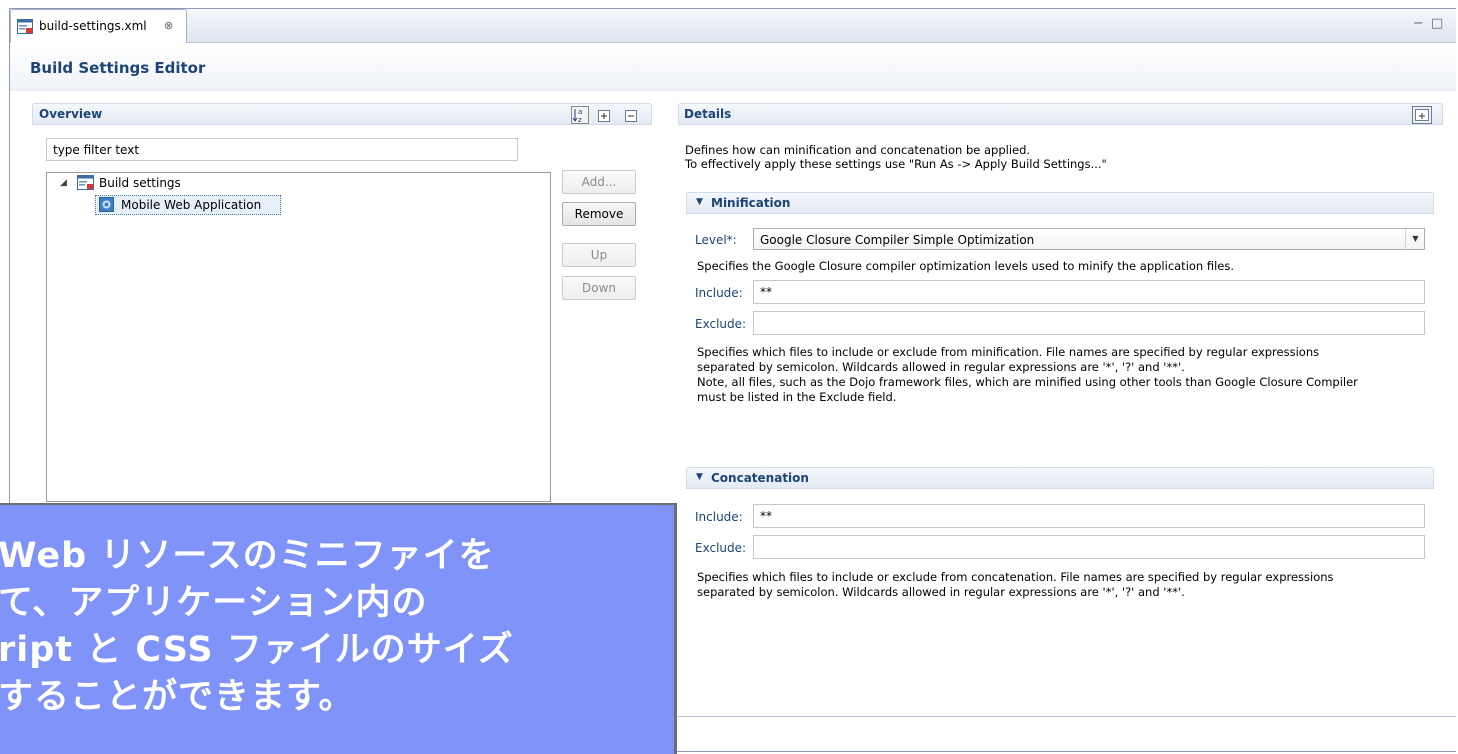 This screenshot has width=1458, height=754. Describe the element at coordinates (580, 120) in the screenshot. I see `svg-text: z` at that location.